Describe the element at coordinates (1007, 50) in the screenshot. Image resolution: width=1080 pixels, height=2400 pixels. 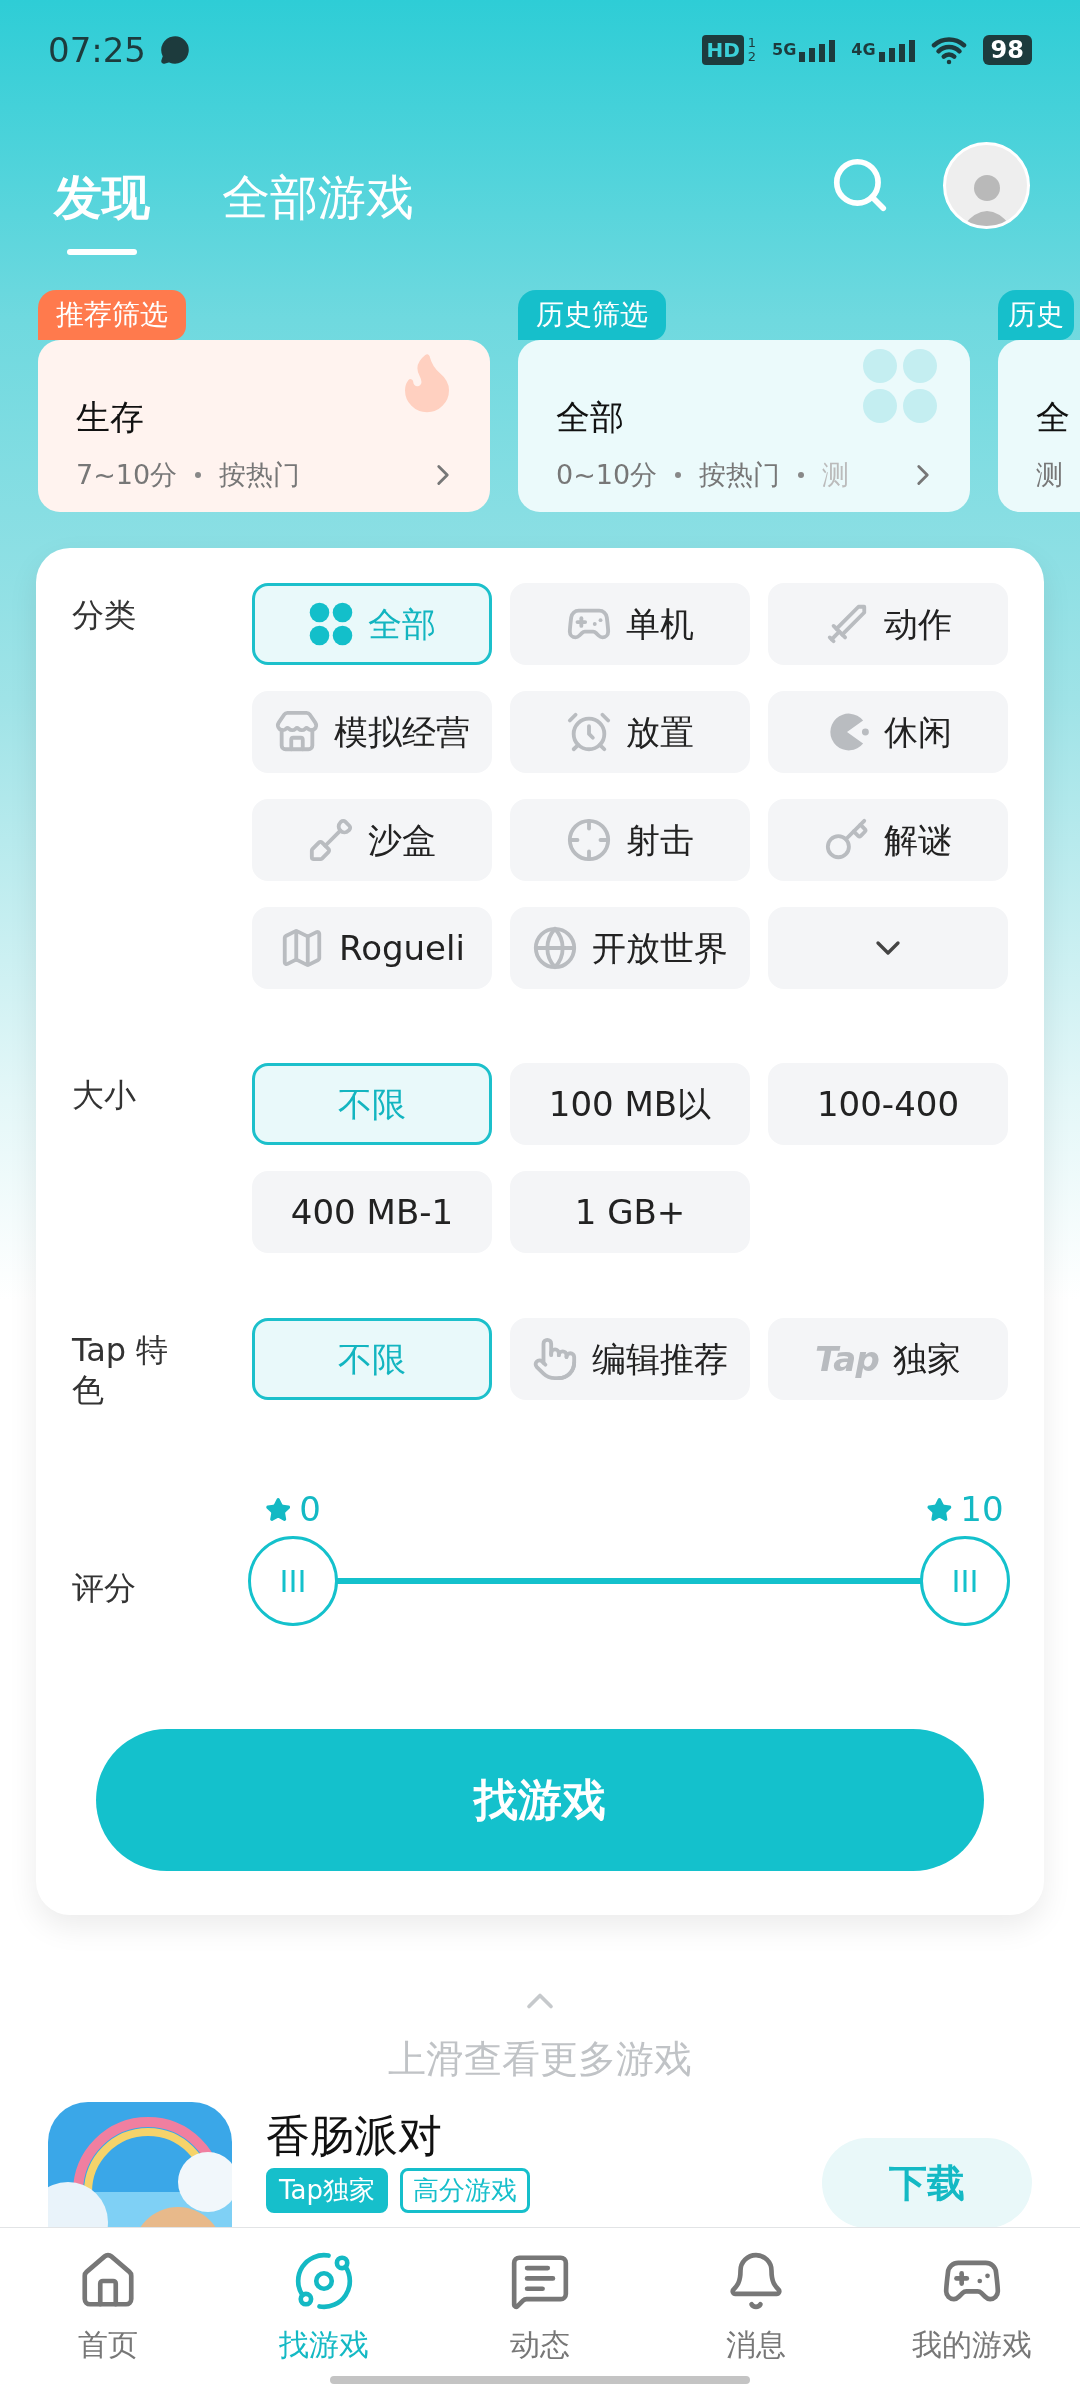
I see `battery-indicator: 98` at that location.